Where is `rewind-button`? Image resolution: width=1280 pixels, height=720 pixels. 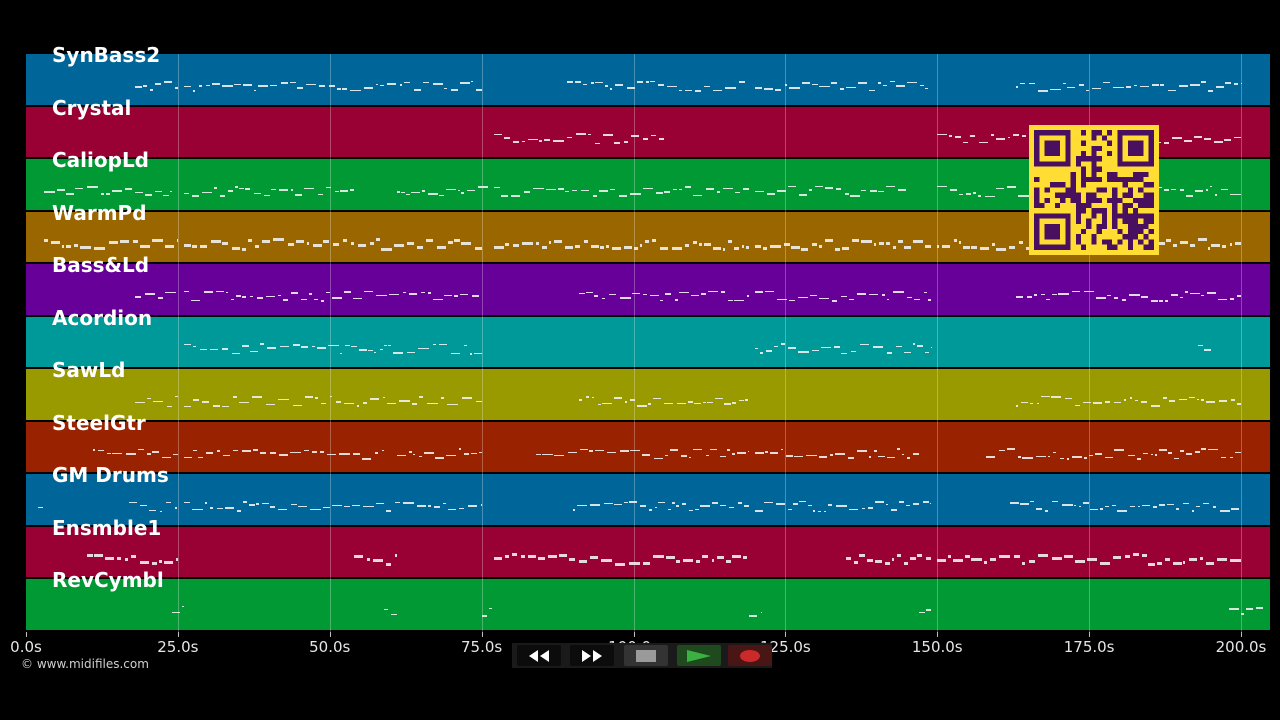
rewind-button is located at coordinates (539, 655).